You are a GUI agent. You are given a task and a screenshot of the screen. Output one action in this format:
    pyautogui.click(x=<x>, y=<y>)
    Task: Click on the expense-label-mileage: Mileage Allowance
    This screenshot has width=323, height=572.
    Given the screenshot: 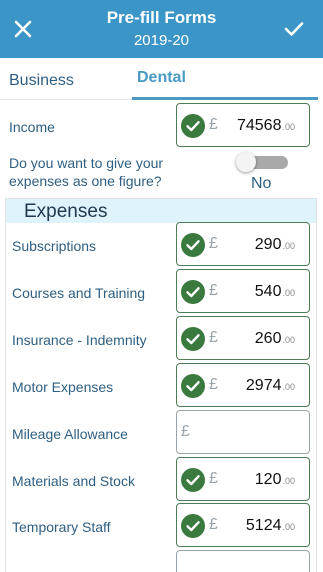 What is the action you would take?
    pyautogui.click(x=70, y=434)
    